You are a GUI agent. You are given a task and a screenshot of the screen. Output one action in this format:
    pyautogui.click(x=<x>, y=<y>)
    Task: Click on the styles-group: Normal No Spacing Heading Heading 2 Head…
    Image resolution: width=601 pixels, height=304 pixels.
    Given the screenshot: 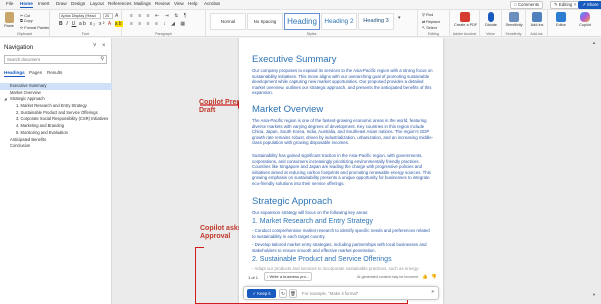 What is the action you would take?
    pyautogui.click(x=312, y=23)
    